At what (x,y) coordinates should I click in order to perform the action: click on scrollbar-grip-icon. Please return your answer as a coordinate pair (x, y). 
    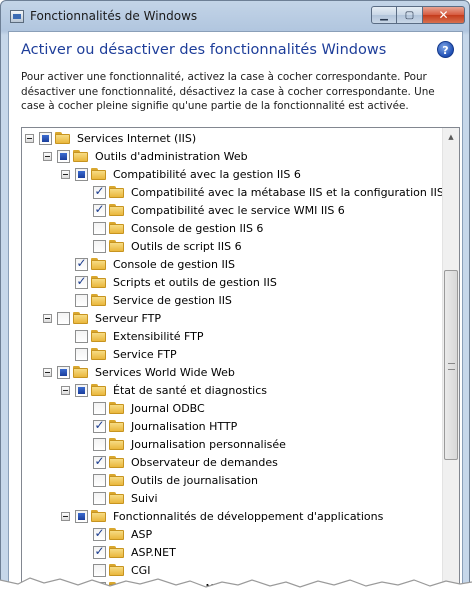
    Looking at the image, I should click on (451, 366).